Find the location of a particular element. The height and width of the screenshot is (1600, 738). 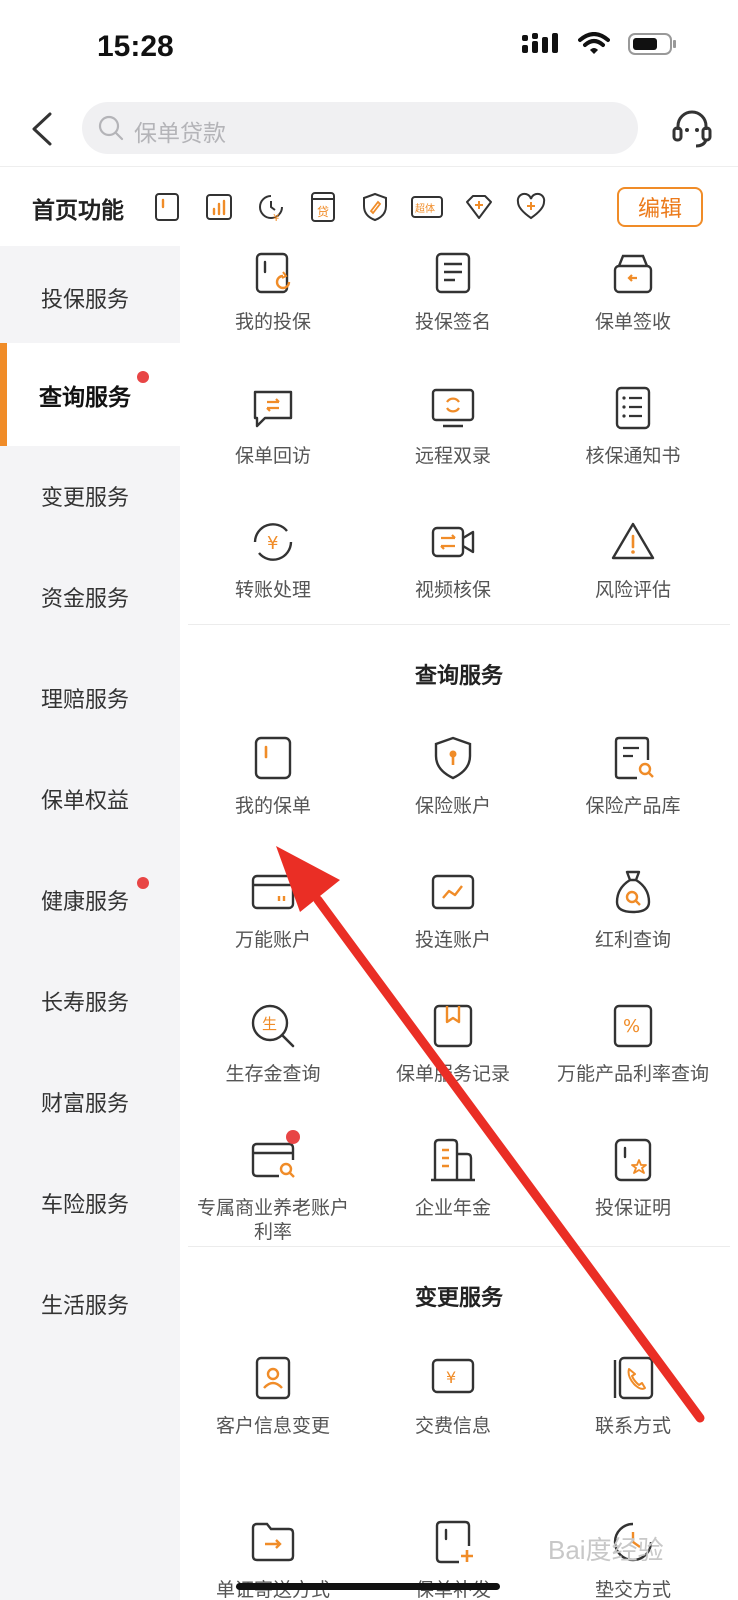

chart-icon is located at coordinates (219, 207).